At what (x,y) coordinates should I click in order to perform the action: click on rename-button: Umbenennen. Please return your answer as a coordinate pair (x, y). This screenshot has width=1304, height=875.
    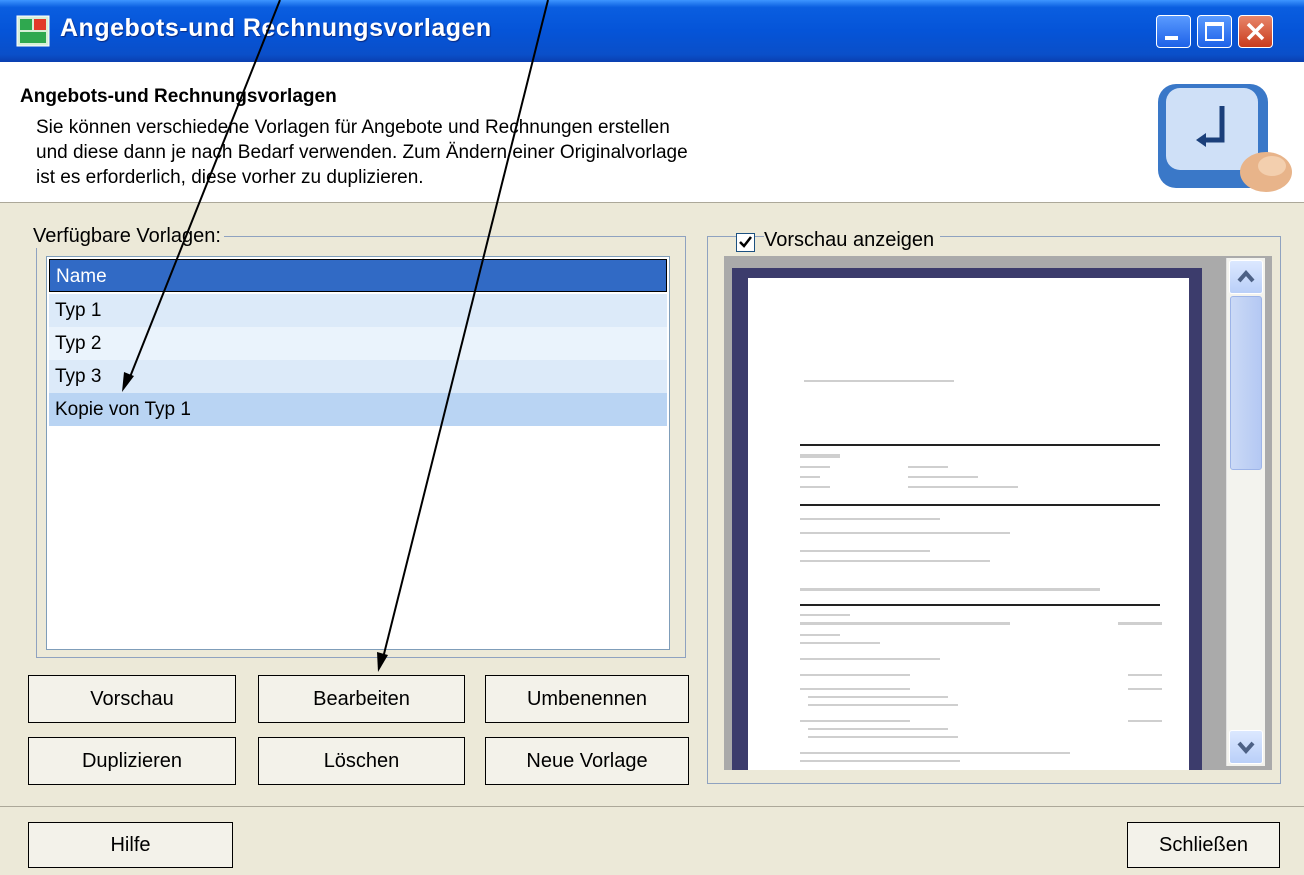
    Looking at the image, I should click on (587, 699).